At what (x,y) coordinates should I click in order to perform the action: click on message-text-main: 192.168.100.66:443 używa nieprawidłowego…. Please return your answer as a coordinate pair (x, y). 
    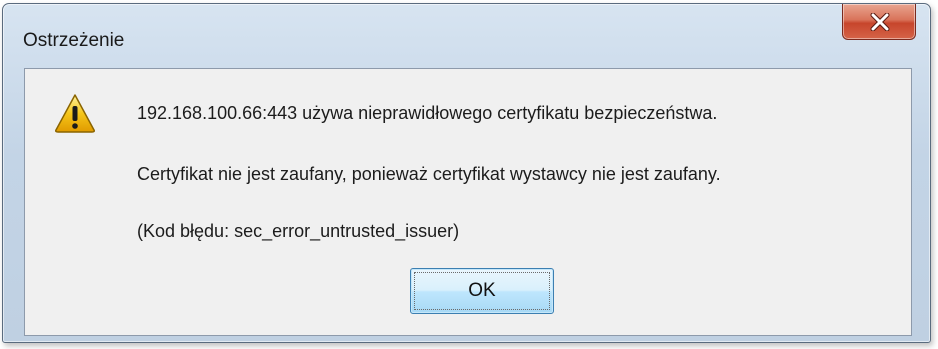
    Looking at the image, I should click on (427, 113).